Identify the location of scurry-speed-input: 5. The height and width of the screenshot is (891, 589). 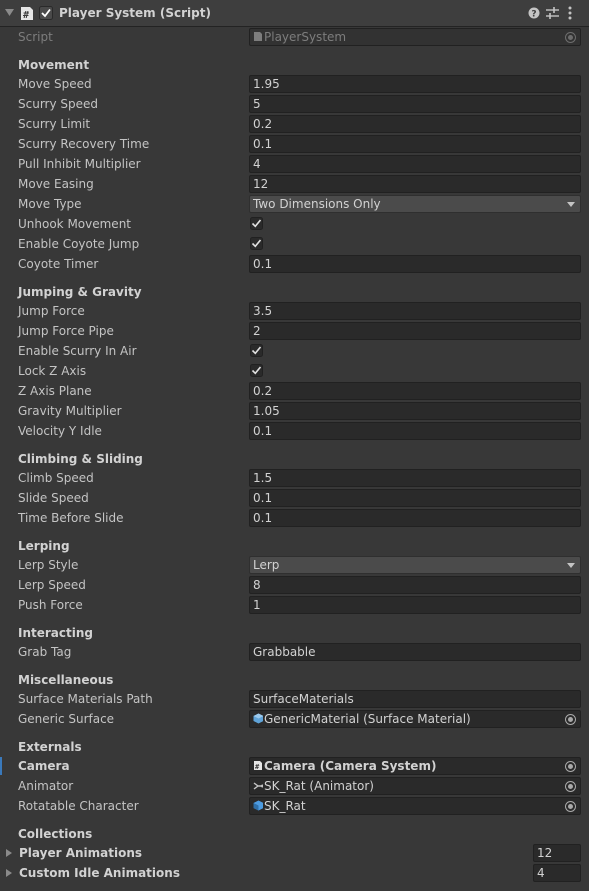
(415, 104).